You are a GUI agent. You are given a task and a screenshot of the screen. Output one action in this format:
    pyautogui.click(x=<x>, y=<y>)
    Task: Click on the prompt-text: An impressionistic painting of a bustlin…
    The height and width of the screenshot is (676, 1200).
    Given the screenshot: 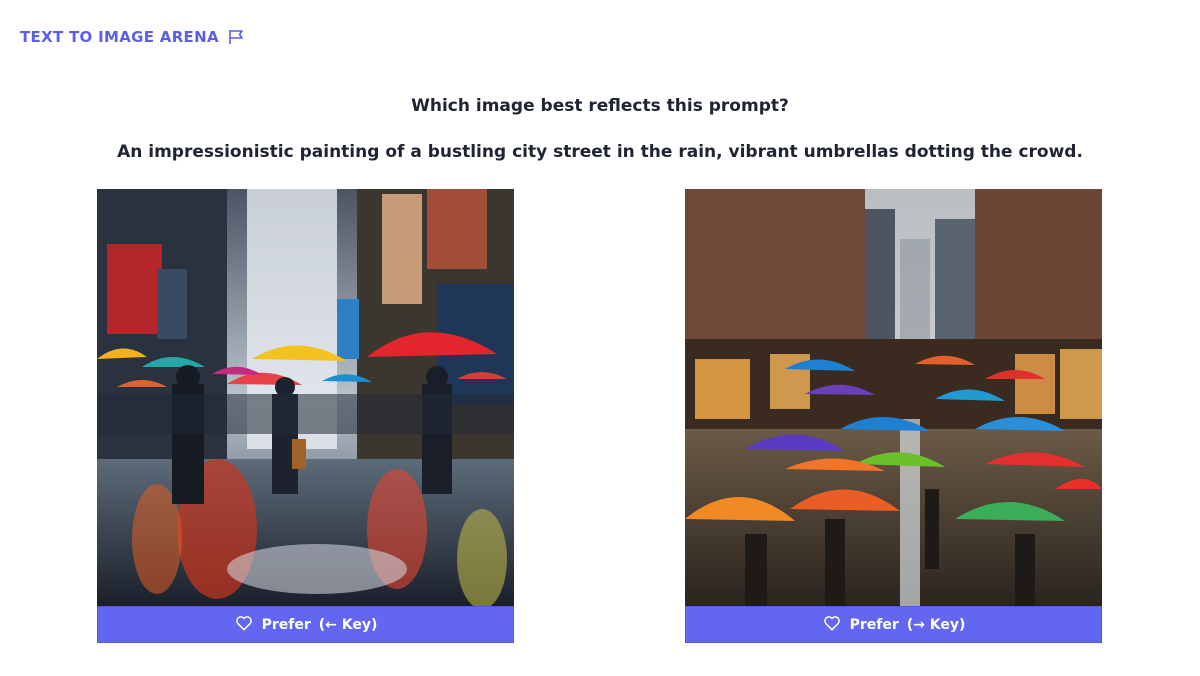 What is the action you would take?
    pyautogui.click(x=600, y=152)
    